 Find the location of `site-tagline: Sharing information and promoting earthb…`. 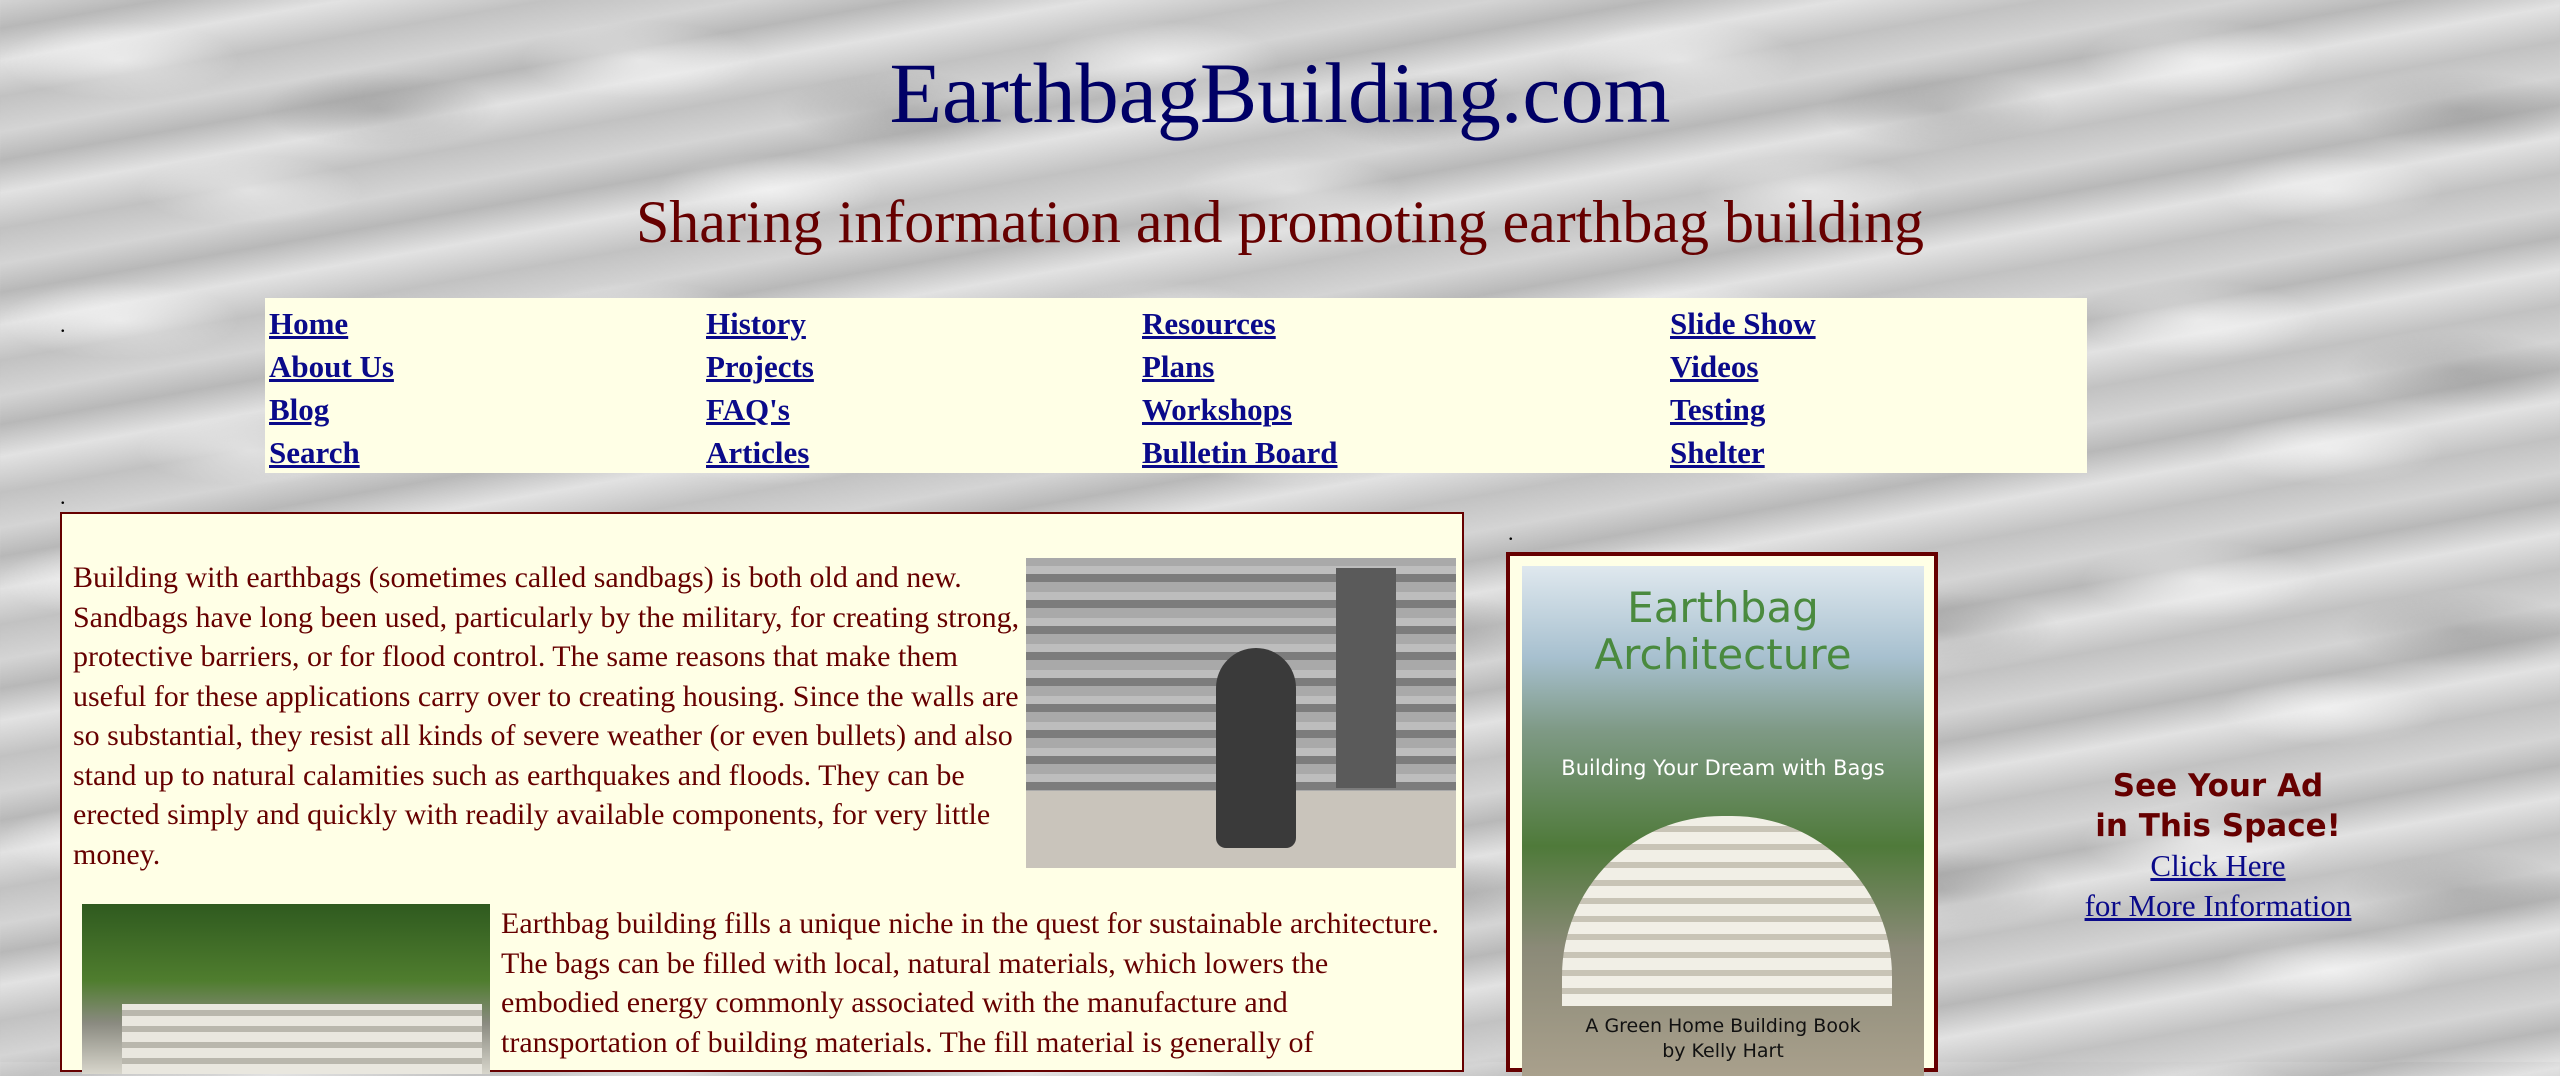

site-tagline: Sharing information and promoting earthb… is located at coordinates (1280, 222).